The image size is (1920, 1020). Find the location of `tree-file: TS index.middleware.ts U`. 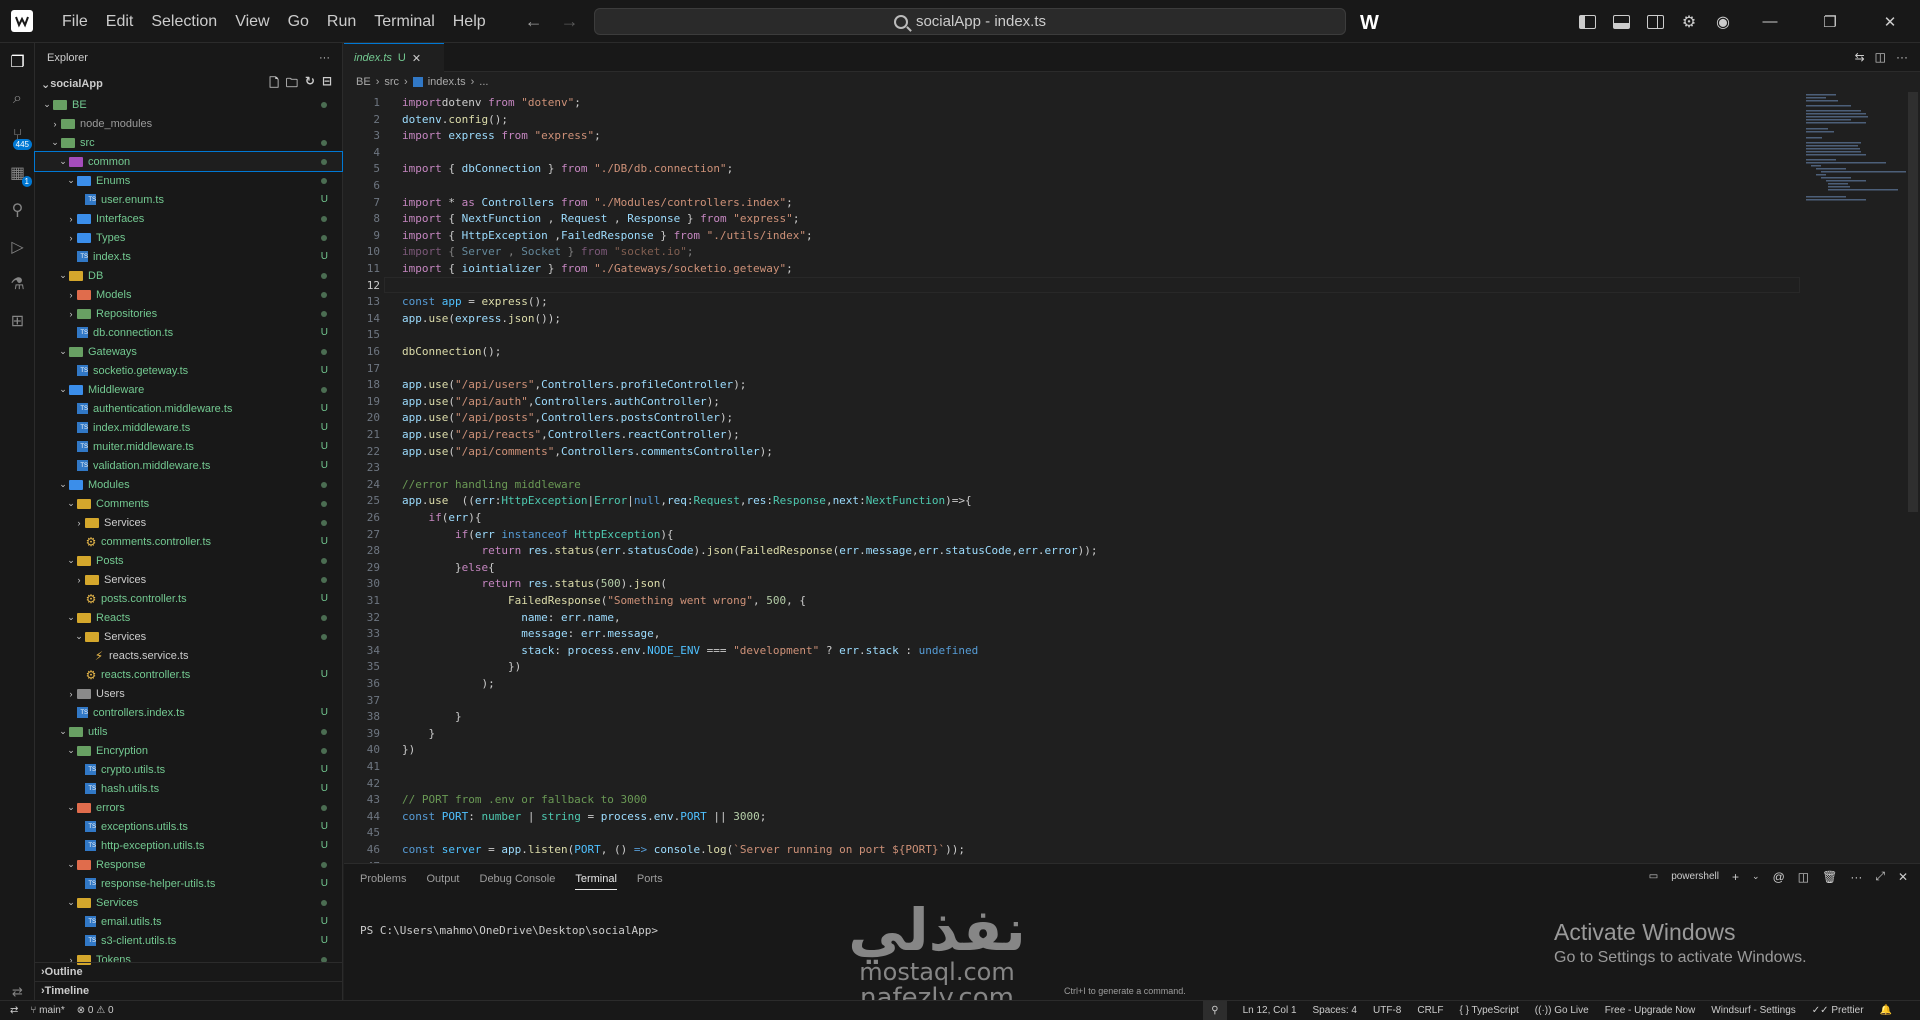

tree-file: TS index.middleware.ts U is located at coordinates (188, 427).